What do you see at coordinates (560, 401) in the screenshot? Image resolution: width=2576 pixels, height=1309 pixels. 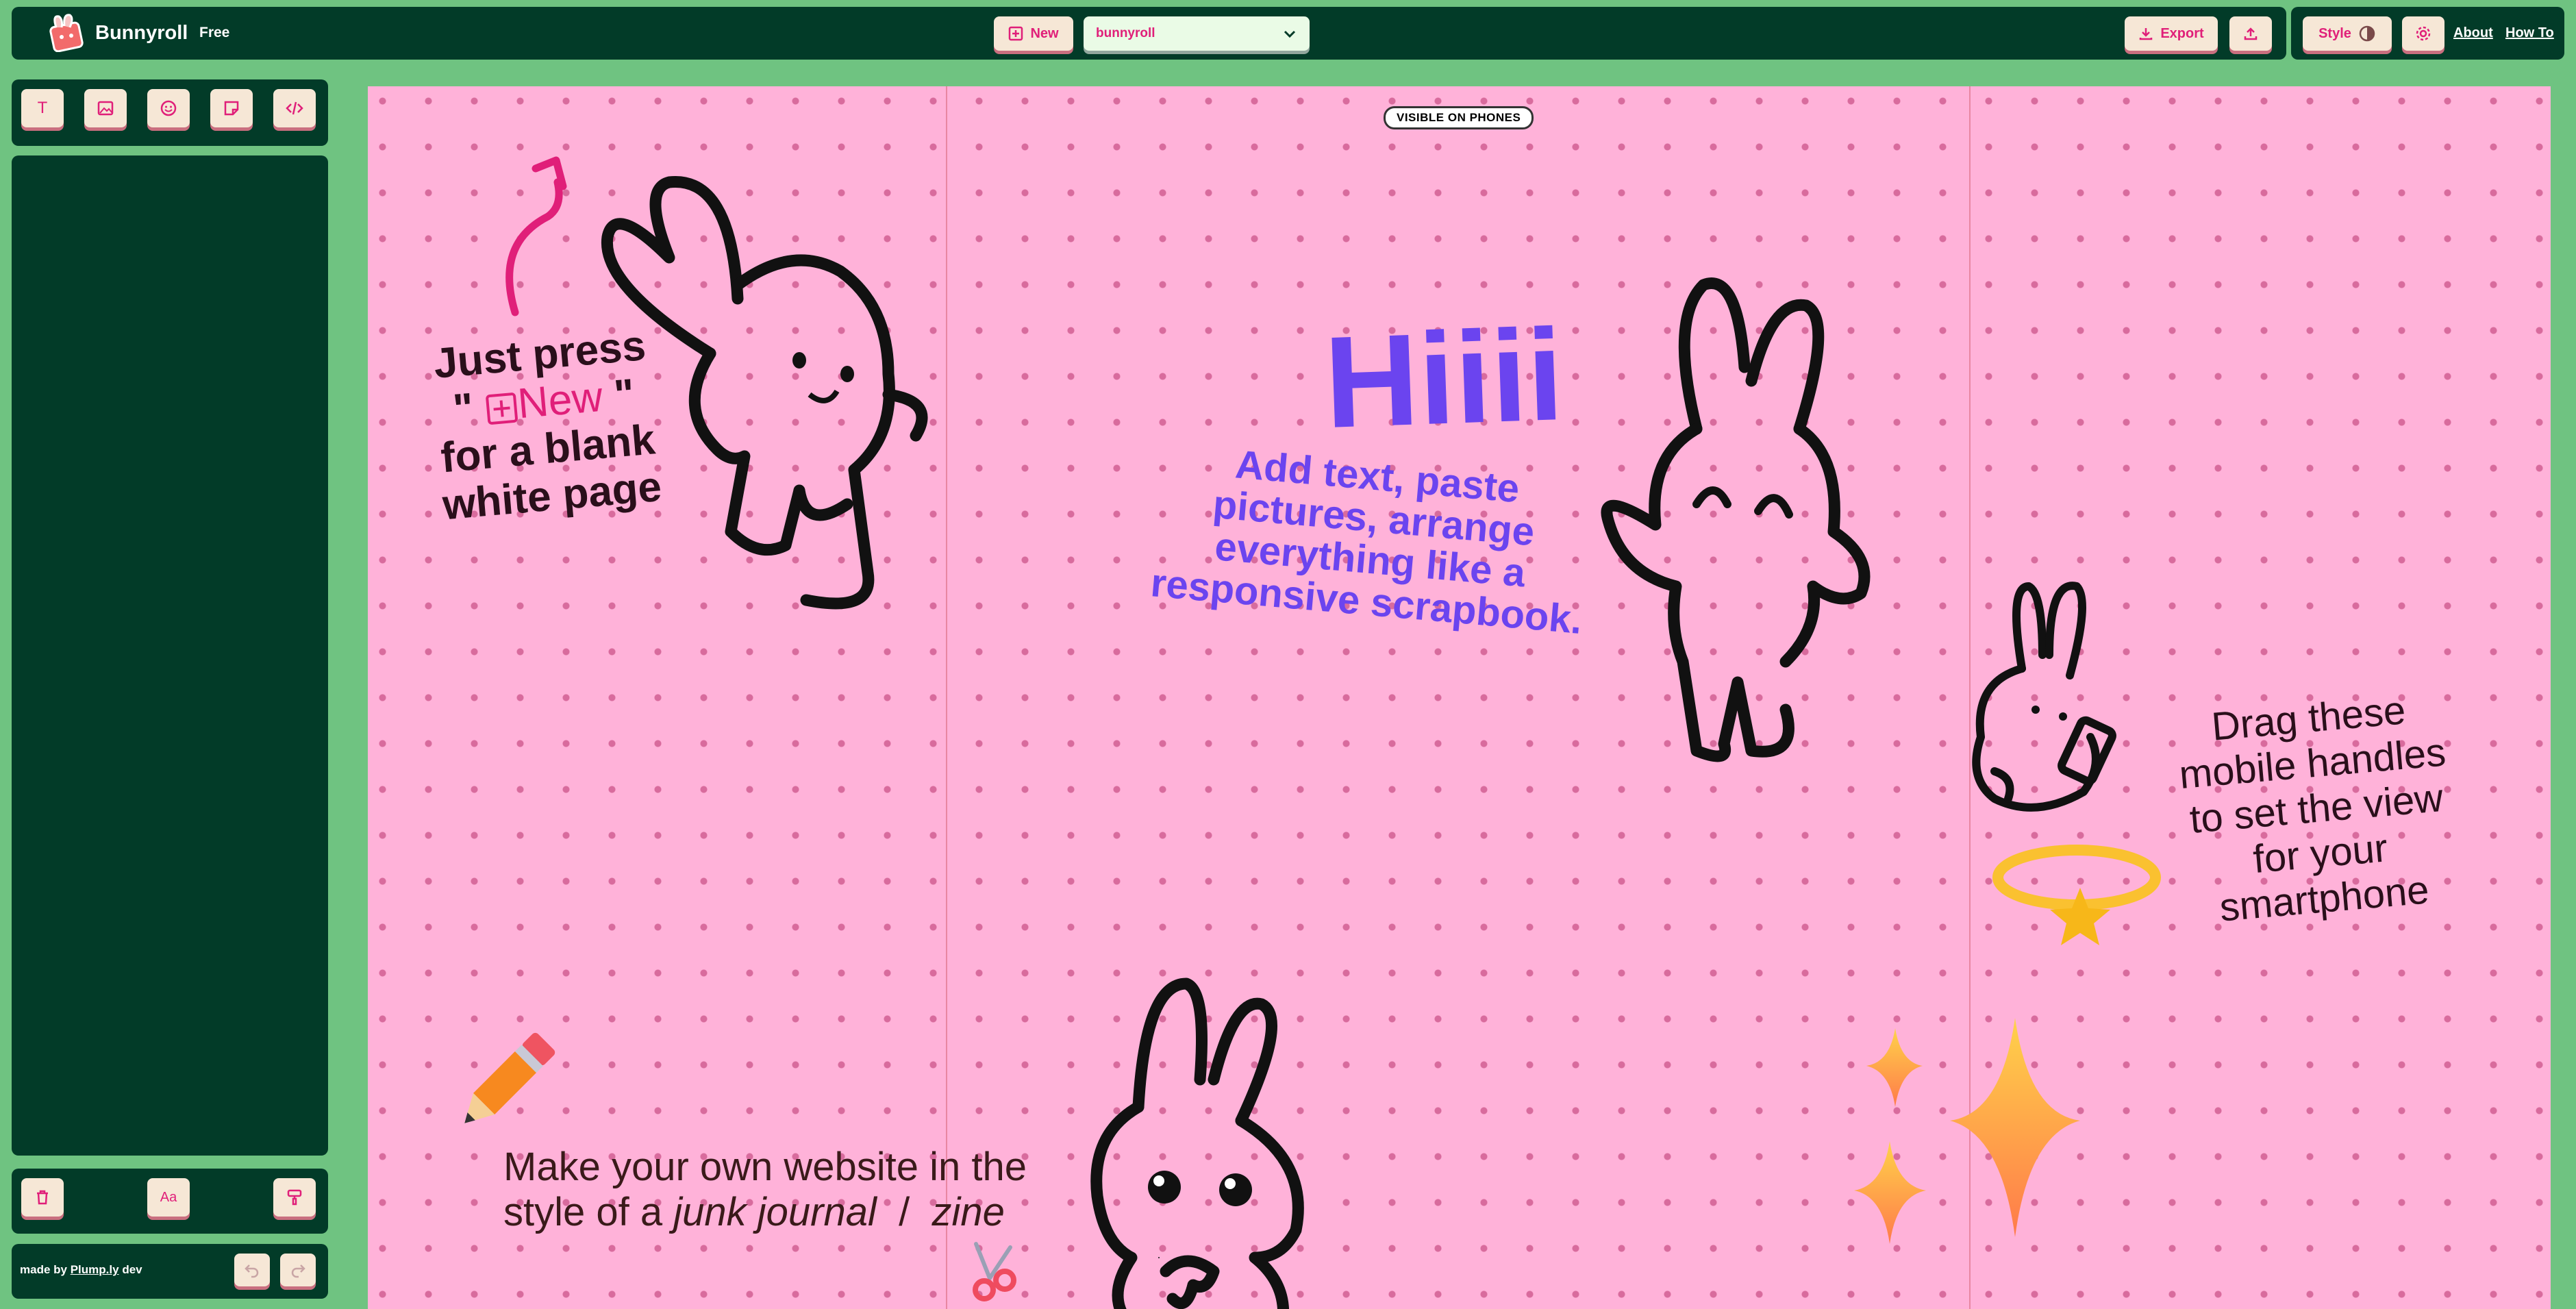 I see `inline-new-label: New` at bounding box center [560, 401].